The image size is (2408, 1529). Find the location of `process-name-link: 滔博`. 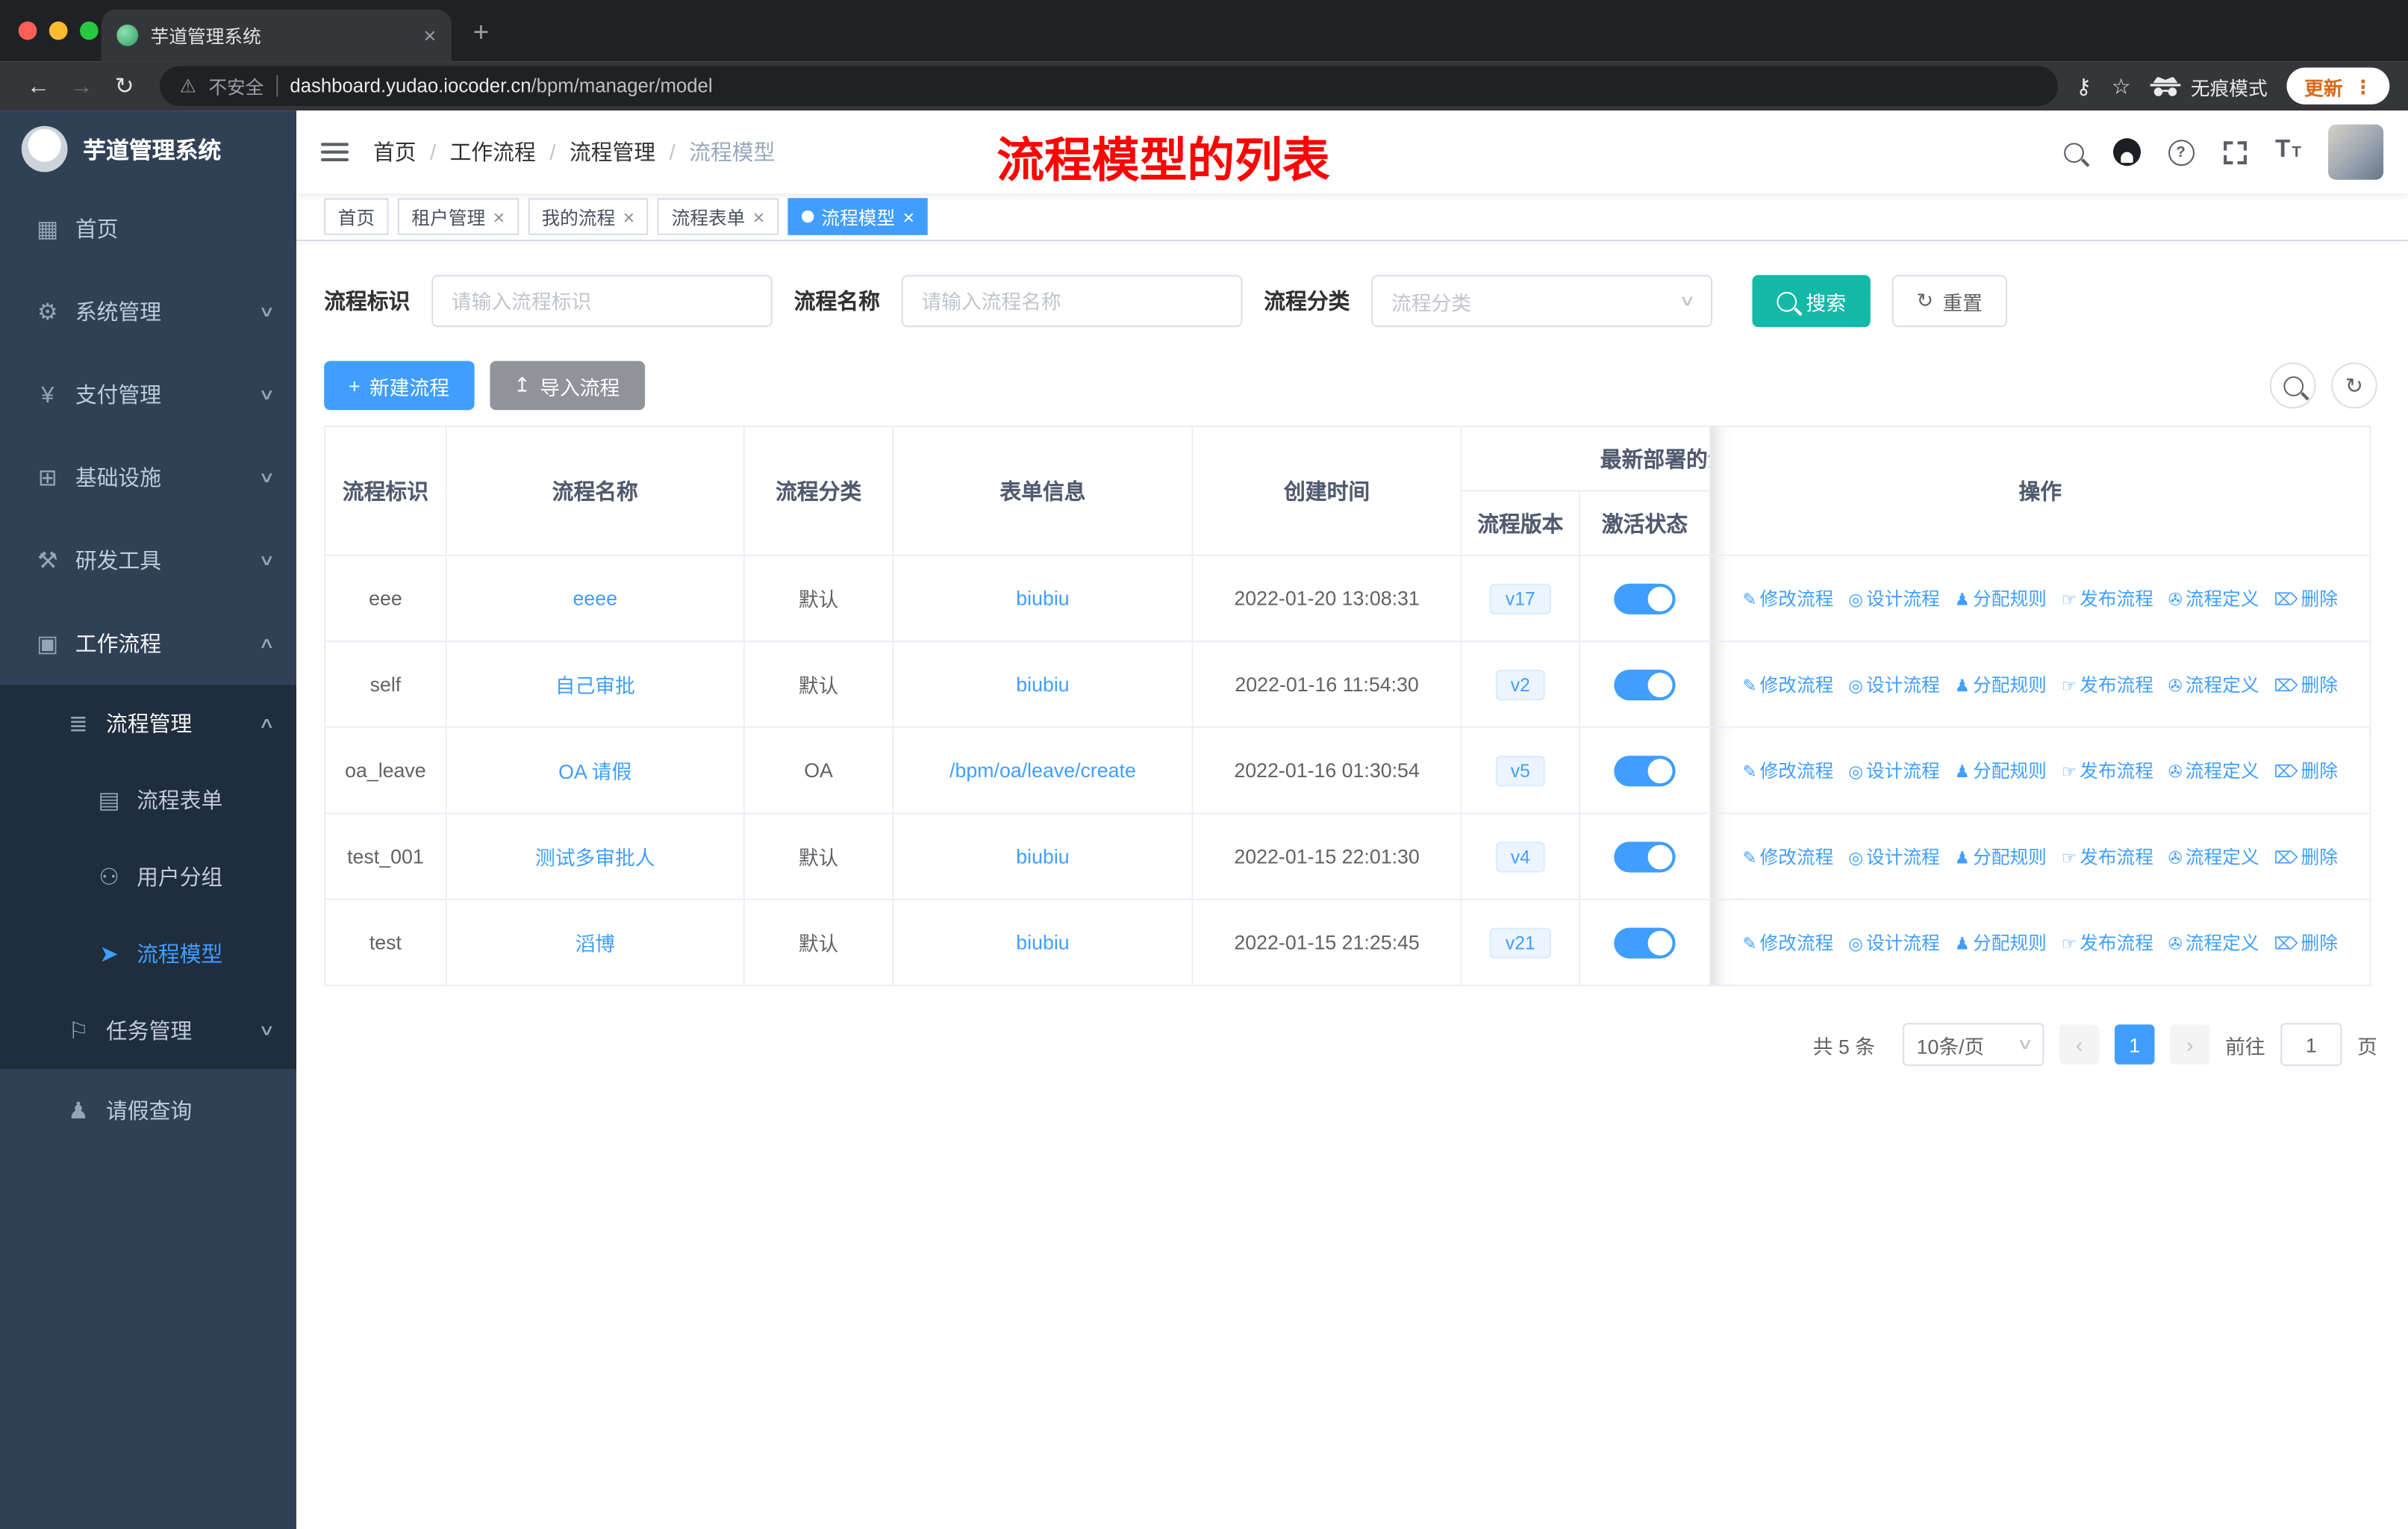

process-name-link: 滔博 is located at coordinates (595, 944).